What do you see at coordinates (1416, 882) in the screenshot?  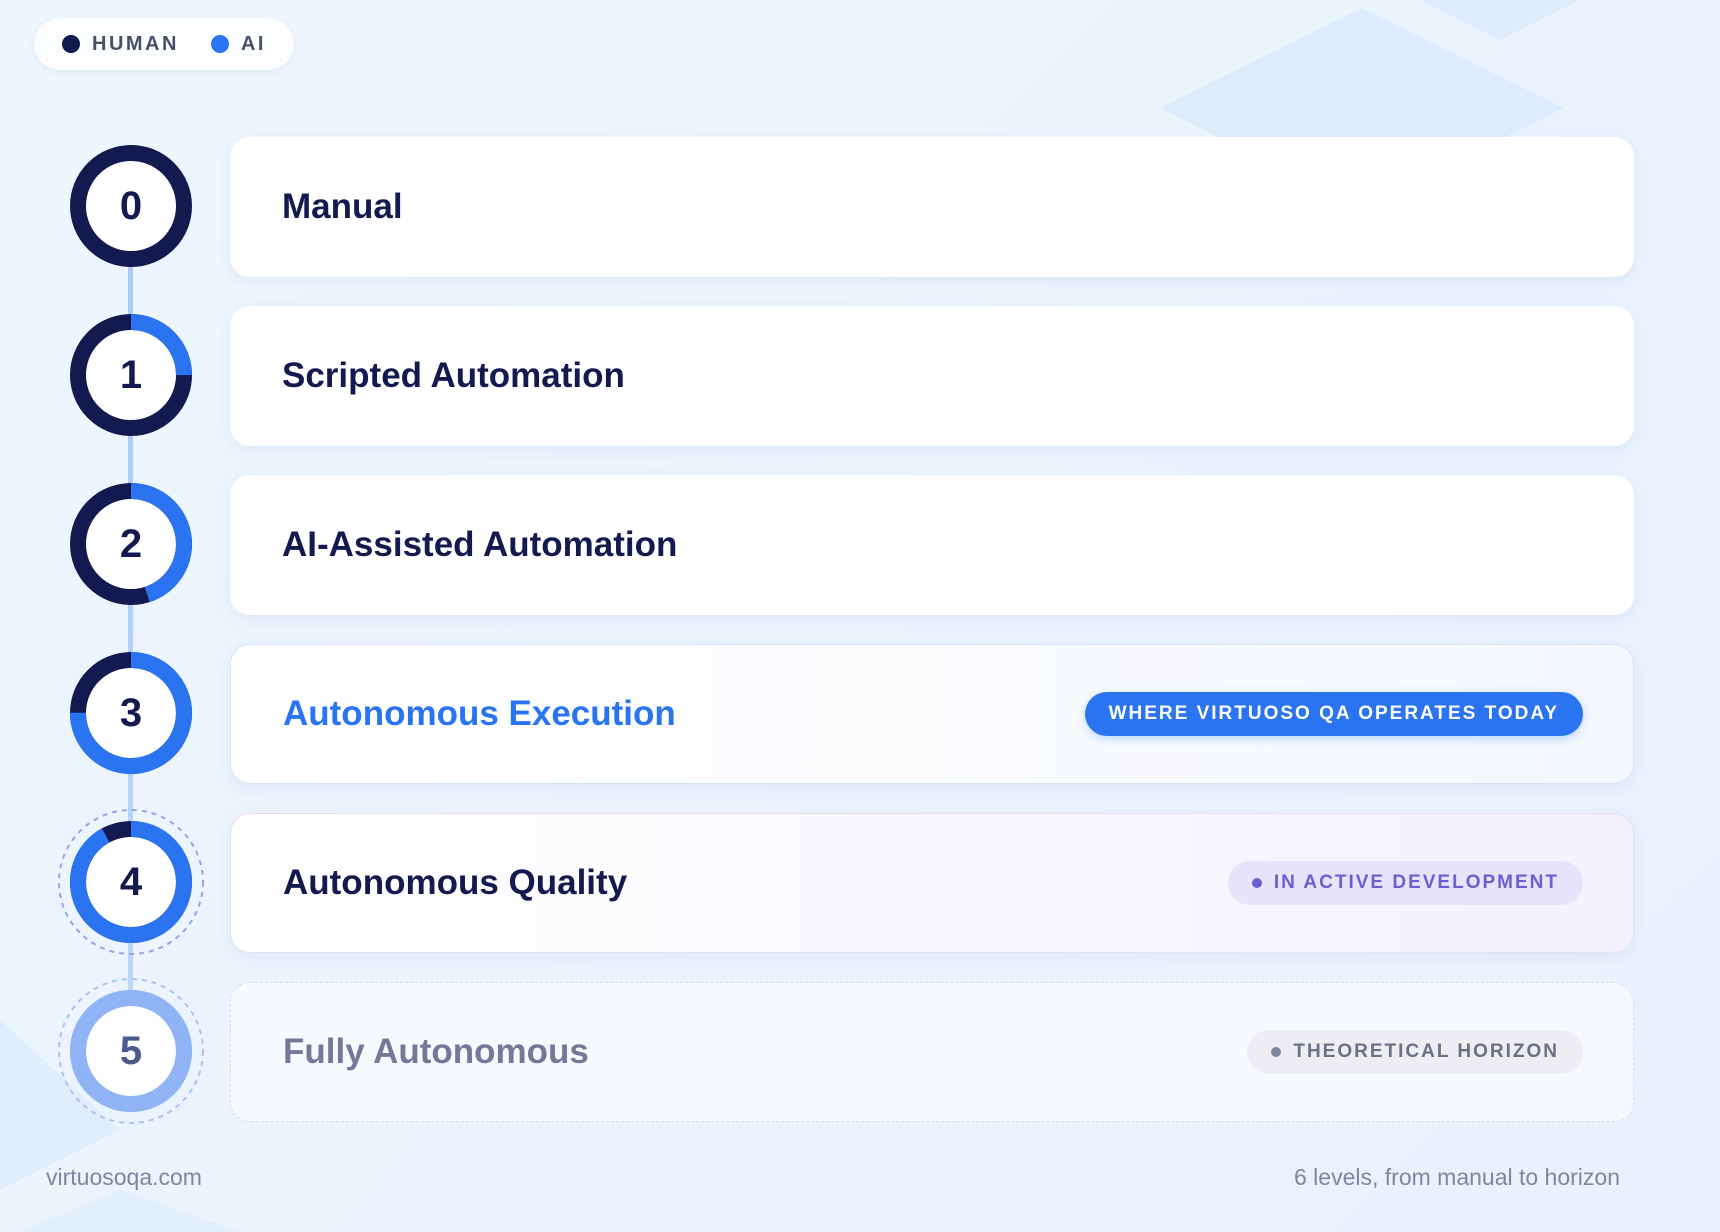 I see `development-status-label: IN ACTIVE DEVELOPMENT` at bounding box center [1416, 882].